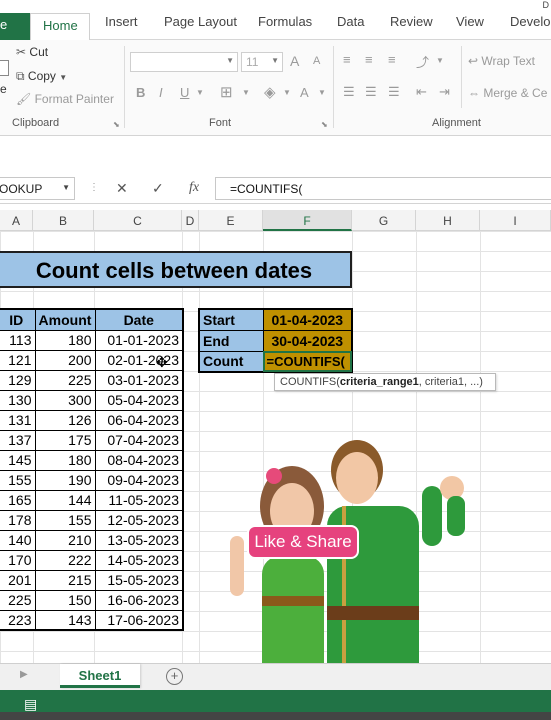 Image resolution: width=551 pixels, height=720 pixels. What do you see at coordinates (392, 59) in the screenshot?
I see `align-bottom-icon: ≡` at bounding box center [392, 59].